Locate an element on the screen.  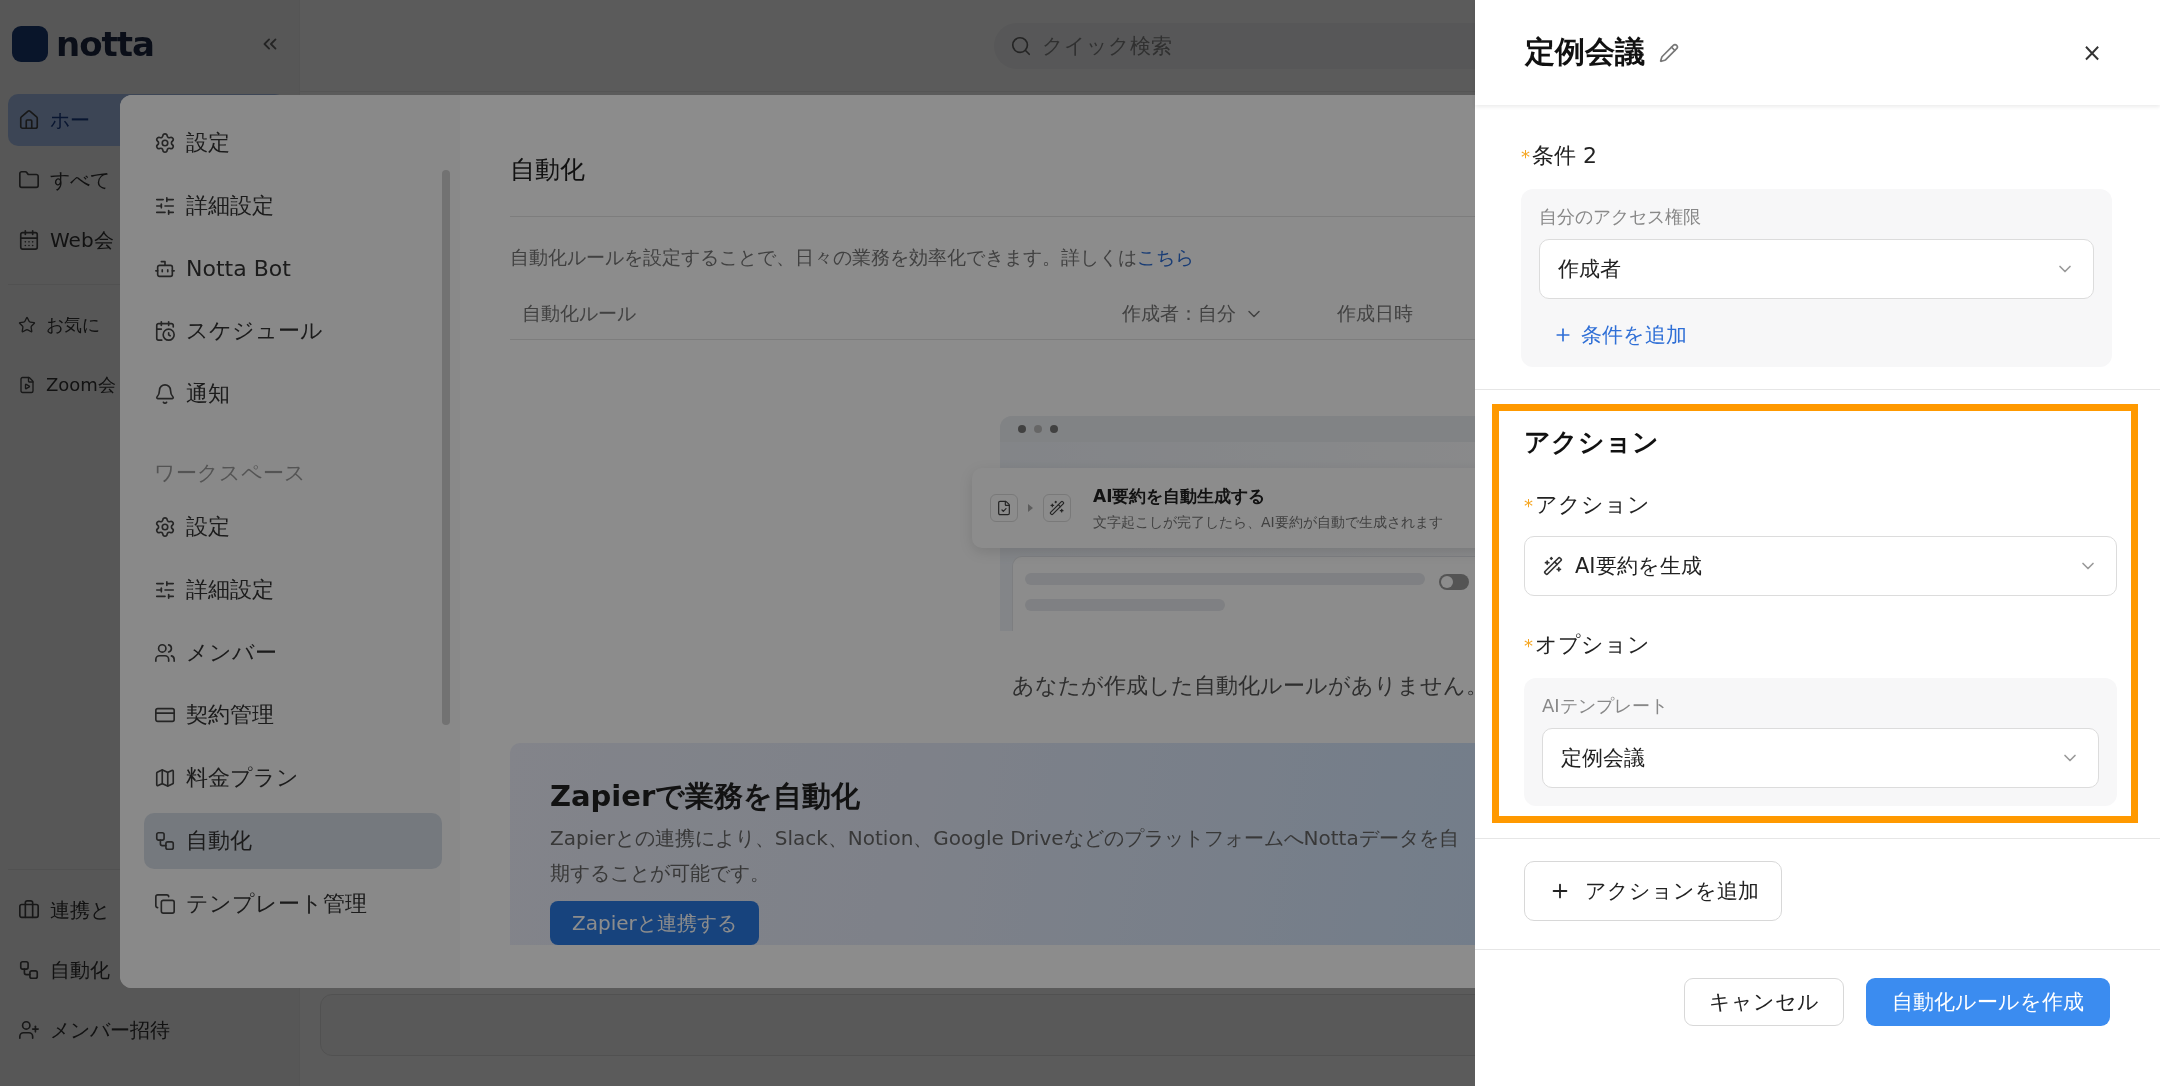
sidebar-item-label: メンバー招待 is located at coordinates (110, 1030).